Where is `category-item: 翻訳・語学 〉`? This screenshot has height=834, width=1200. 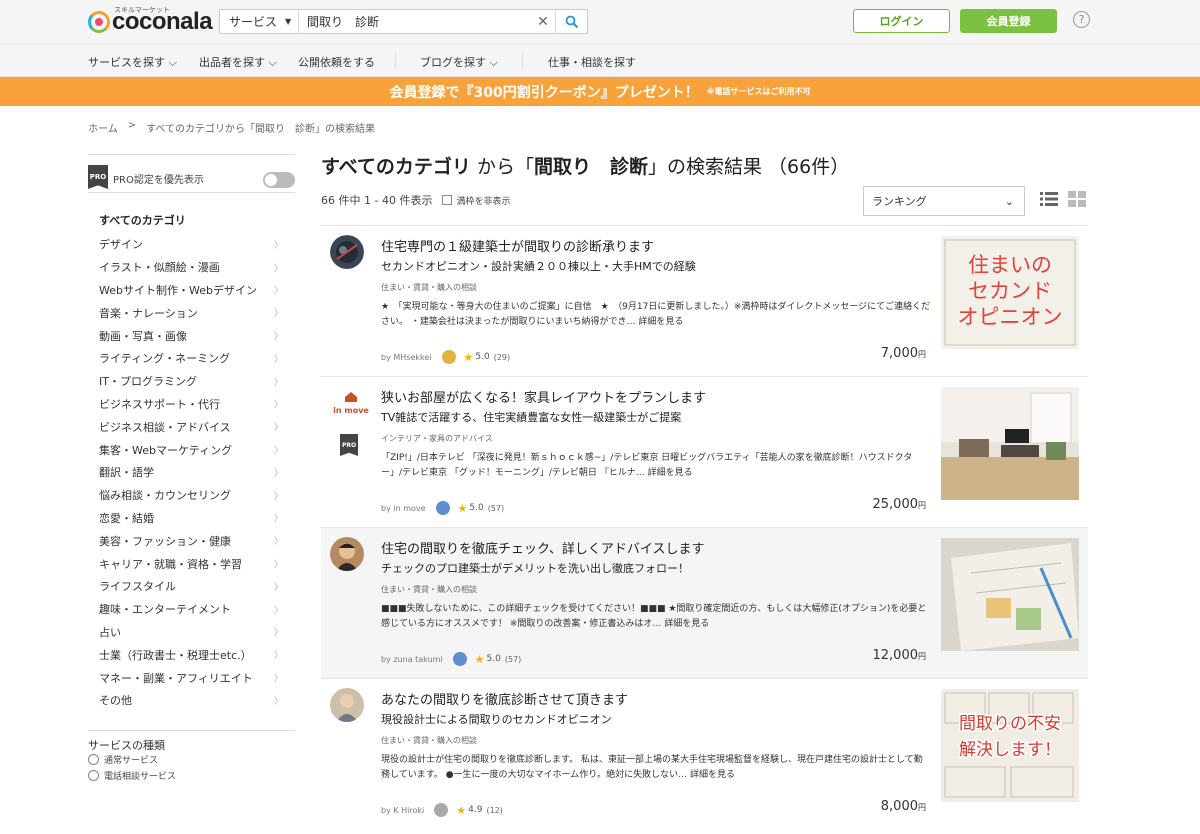
category-item: 翻訳・語学 〉 is located at coordinates (191, 472).